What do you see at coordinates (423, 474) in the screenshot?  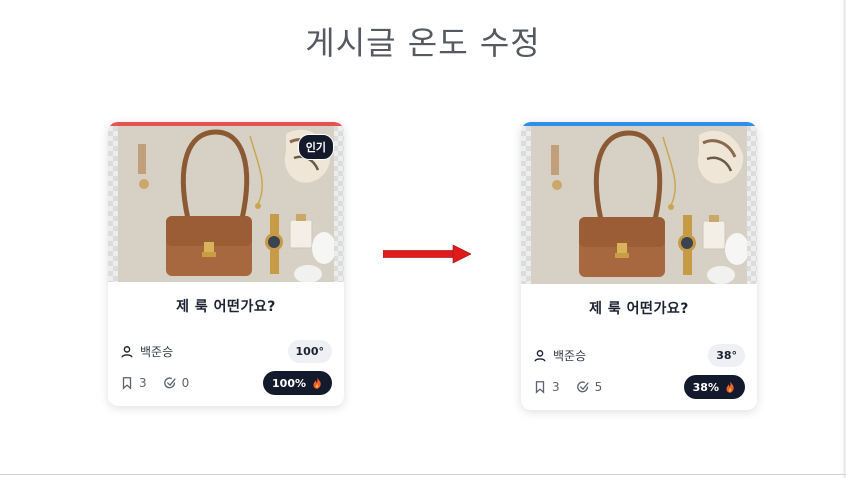 I see `divider` at bounding box center [423, 474].